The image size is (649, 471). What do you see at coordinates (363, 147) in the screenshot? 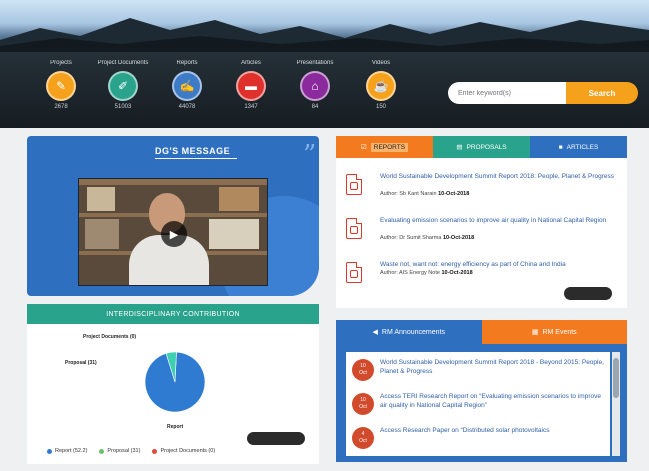
I see `reports-tab-icon: ☑` at bounding box center [363, 147].